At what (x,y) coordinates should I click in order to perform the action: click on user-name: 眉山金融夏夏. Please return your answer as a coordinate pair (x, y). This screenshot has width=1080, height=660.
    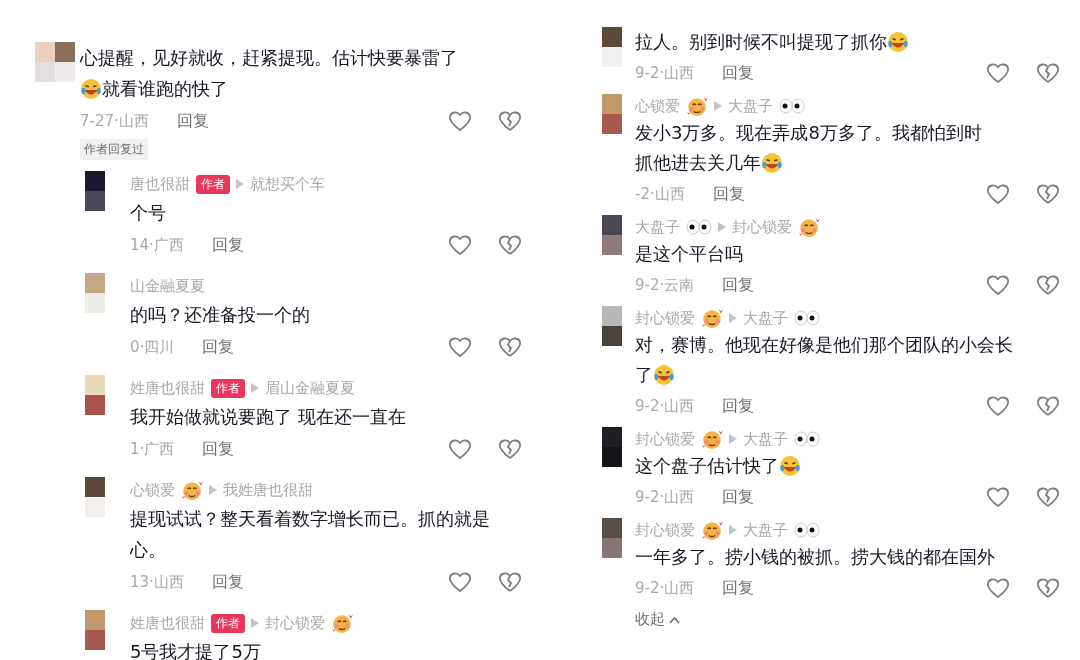
    Looking at the image, I should click on (310, 388).